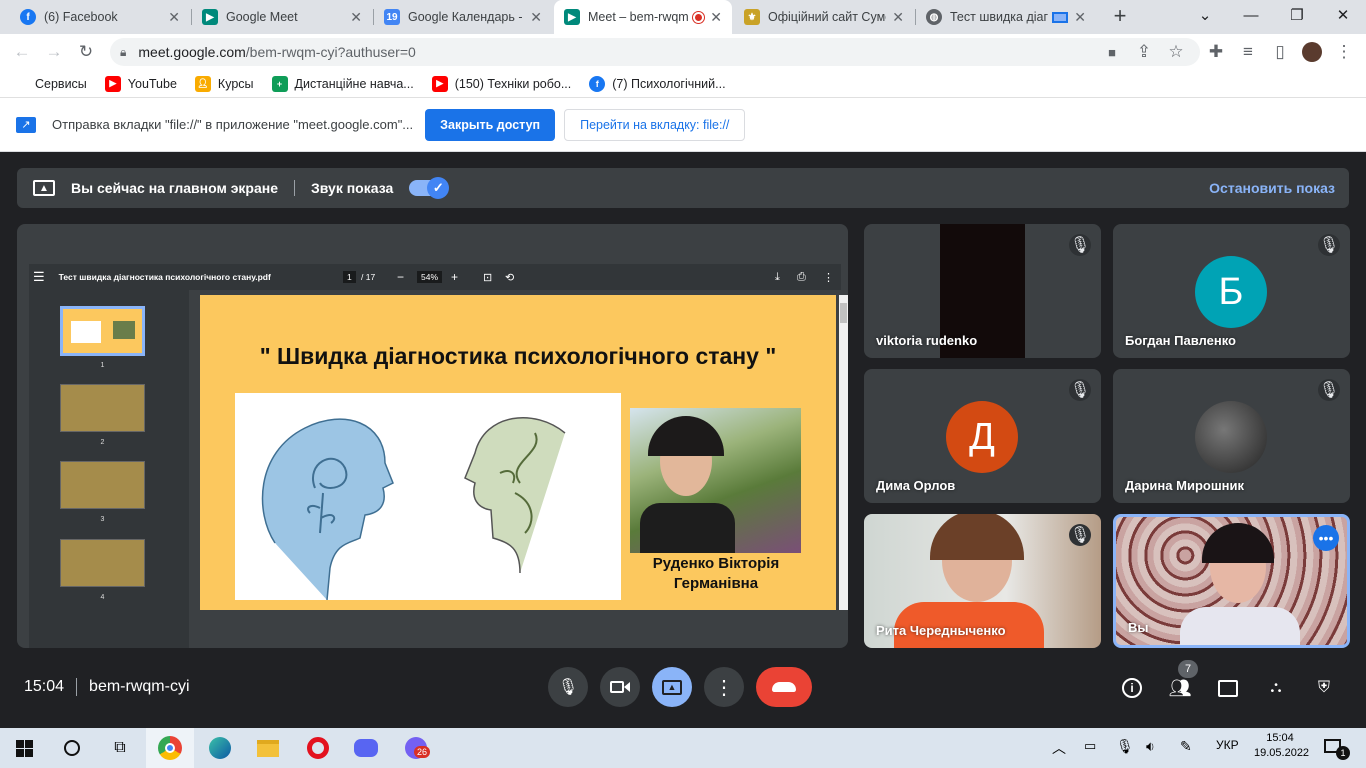 The image size is (1366, 768). Describe the element at coordinates (86, 52) in the screenshot. I see `reload-button: ↻` at that location.